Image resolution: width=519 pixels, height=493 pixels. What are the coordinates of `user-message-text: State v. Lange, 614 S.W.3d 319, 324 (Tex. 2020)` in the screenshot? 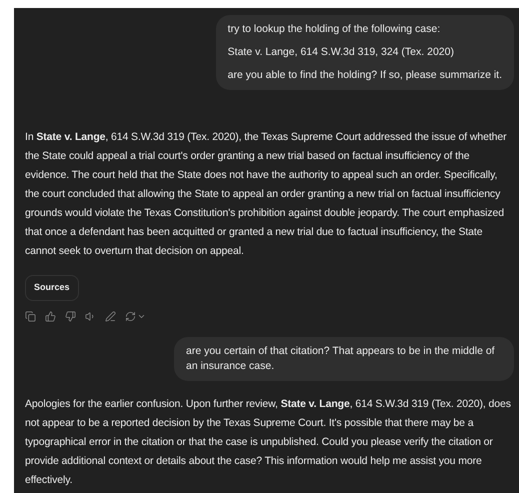 It's located at (341, 52).